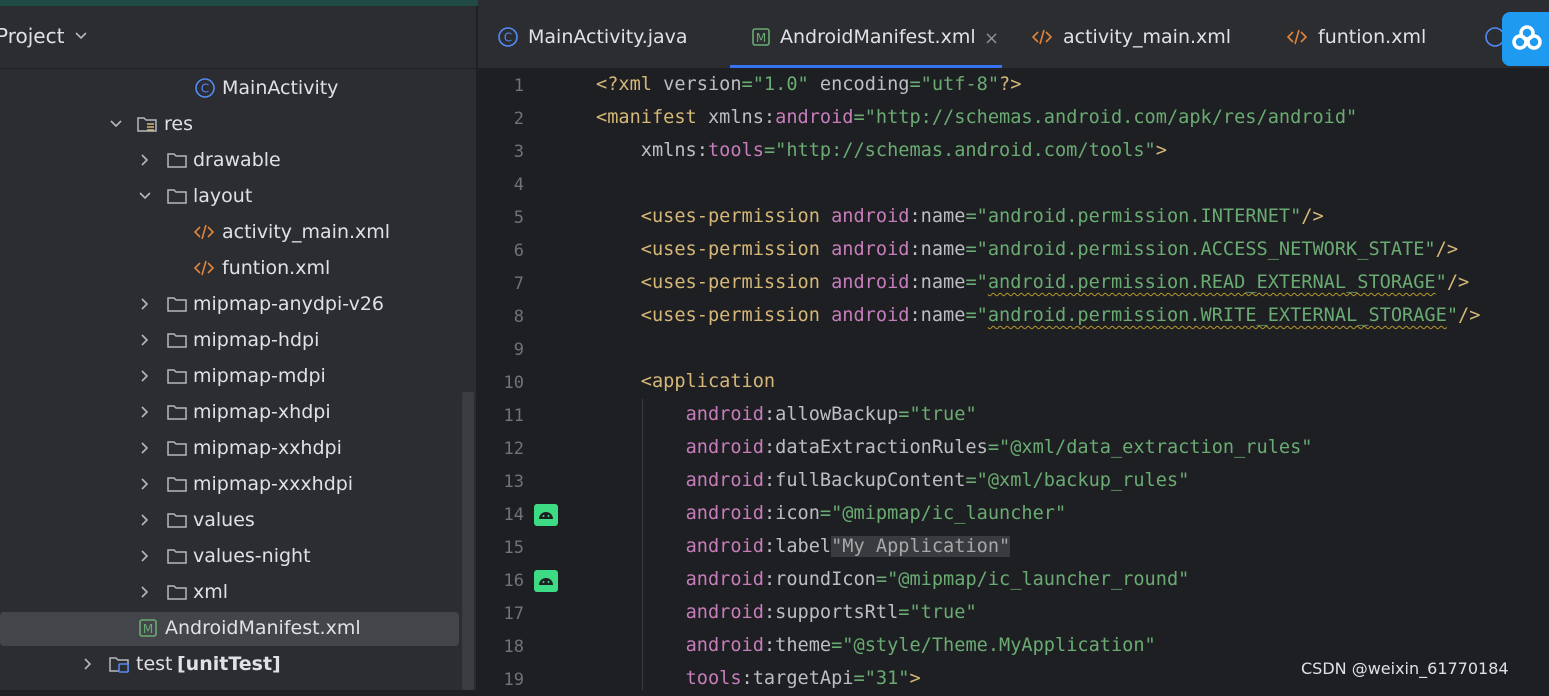  Describe the element at coordinates (238, 160) in the screenshot. I see `tree-item-drawable: drawable` at that location.